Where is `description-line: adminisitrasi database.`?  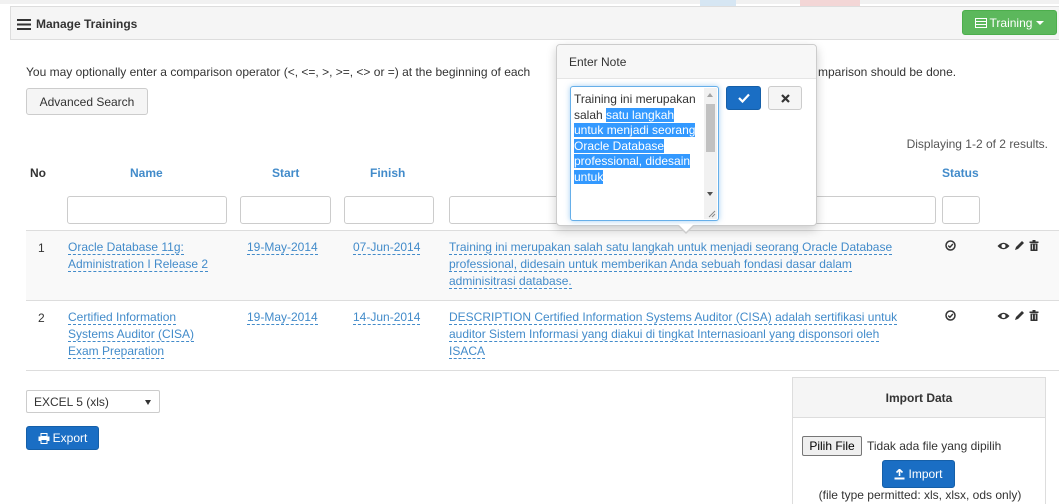
description-line: adminisitrasi database. is located at coordinates (510, 281).